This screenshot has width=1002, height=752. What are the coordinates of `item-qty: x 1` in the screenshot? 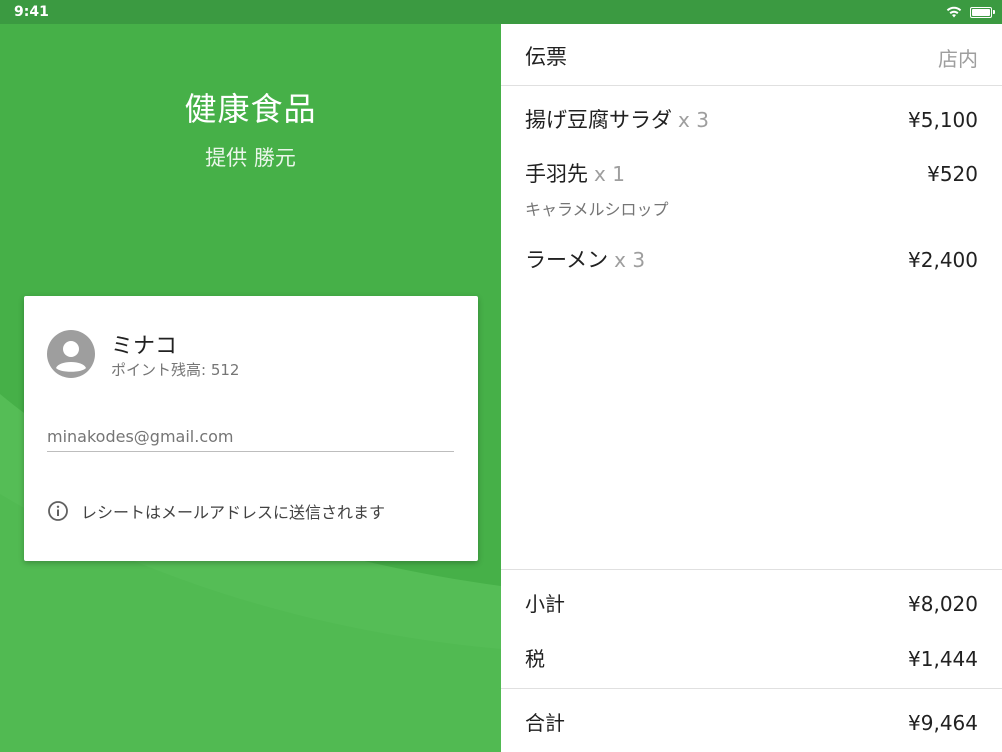 It's located at (609, 174).